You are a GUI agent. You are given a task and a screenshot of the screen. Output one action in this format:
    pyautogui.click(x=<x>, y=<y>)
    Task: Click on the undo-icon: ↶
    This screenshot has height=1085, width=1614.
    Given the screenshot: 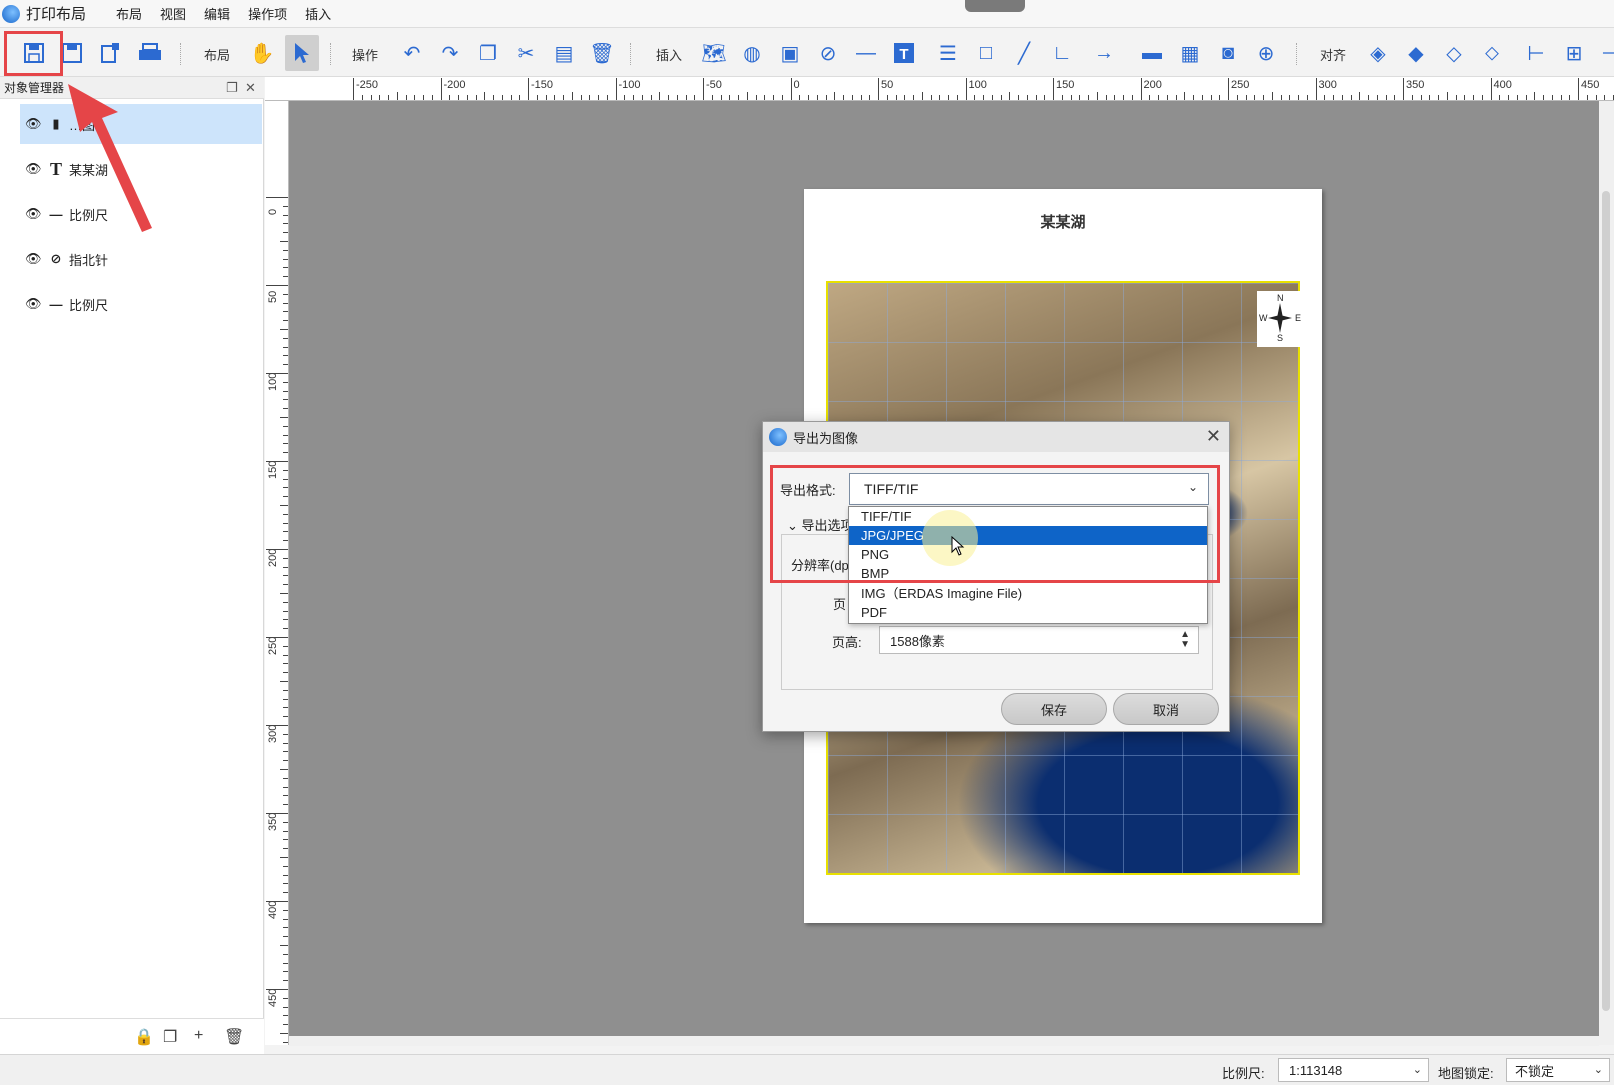 What is the action you would take?
    pyautogui.click(x=412, y=53)
    